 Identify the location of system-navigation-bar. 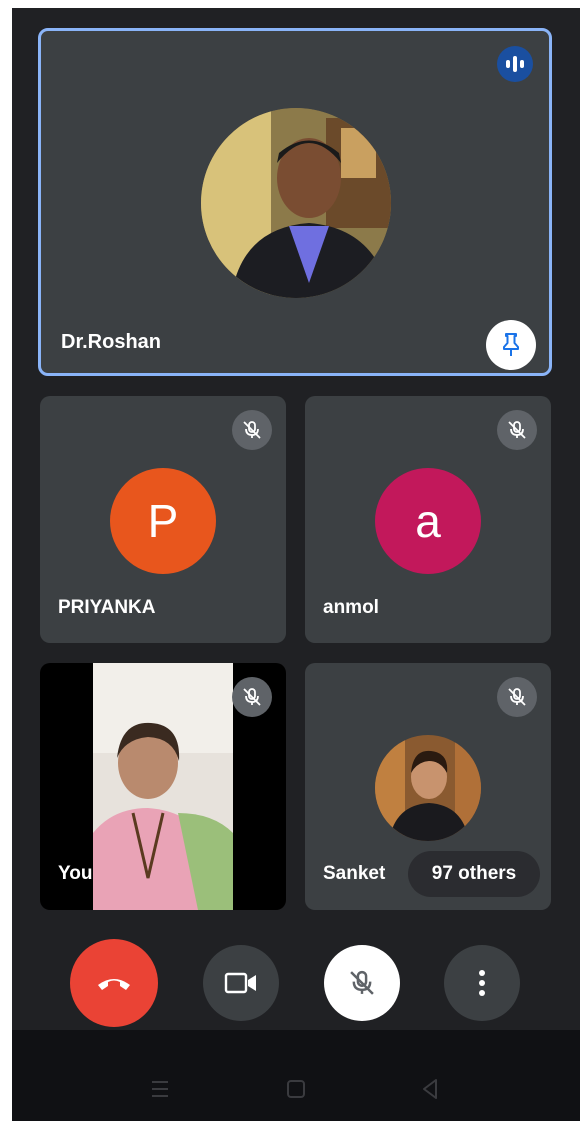
(296, 1075).